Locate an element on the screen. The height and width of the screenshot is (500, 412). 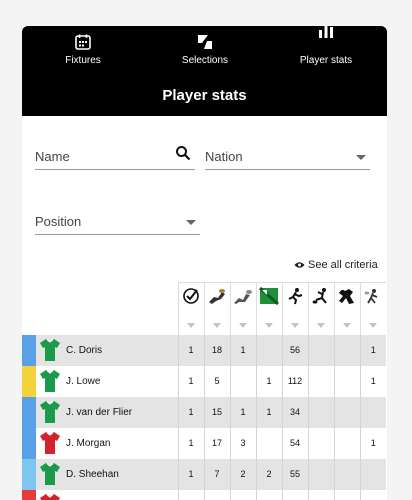
position-placeholder: Position is located at coordinates (58, 221).